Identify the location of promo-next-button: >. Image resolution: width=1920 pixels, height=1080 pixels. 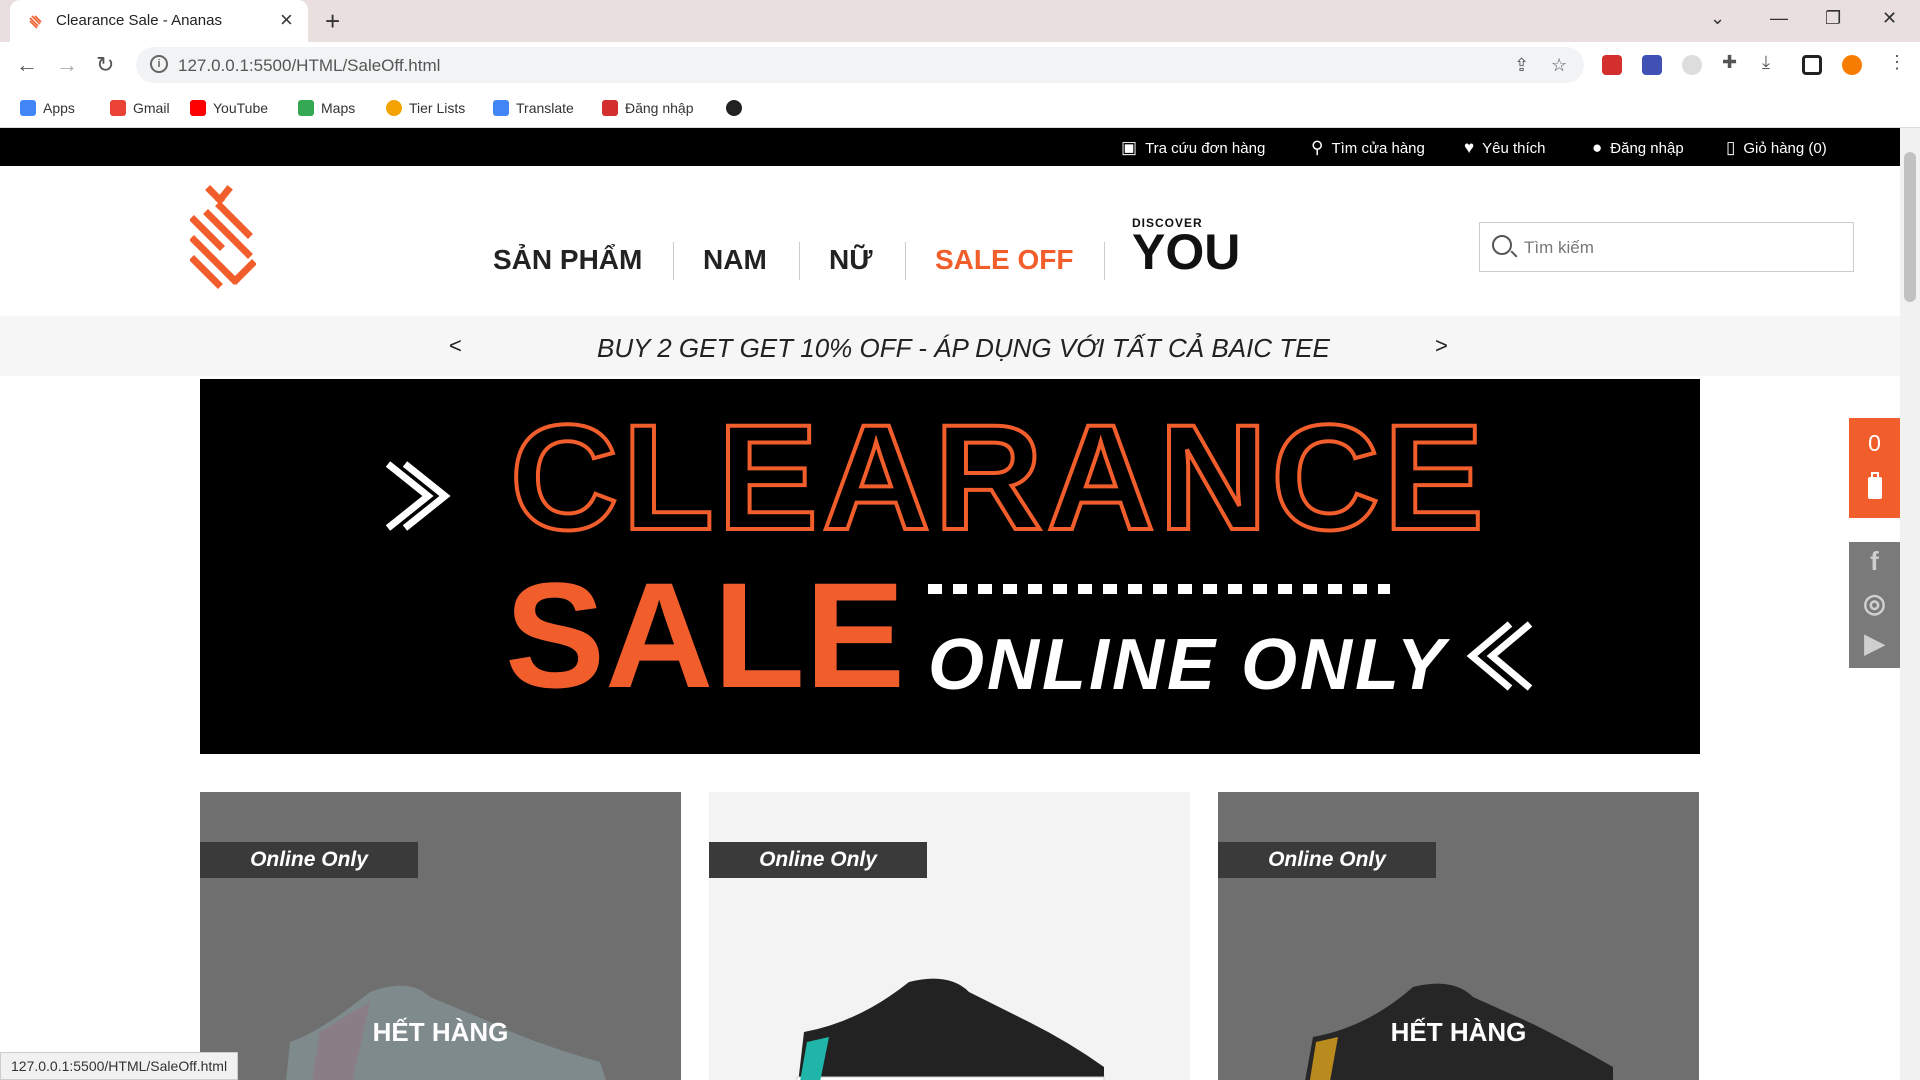
(1441, 346).